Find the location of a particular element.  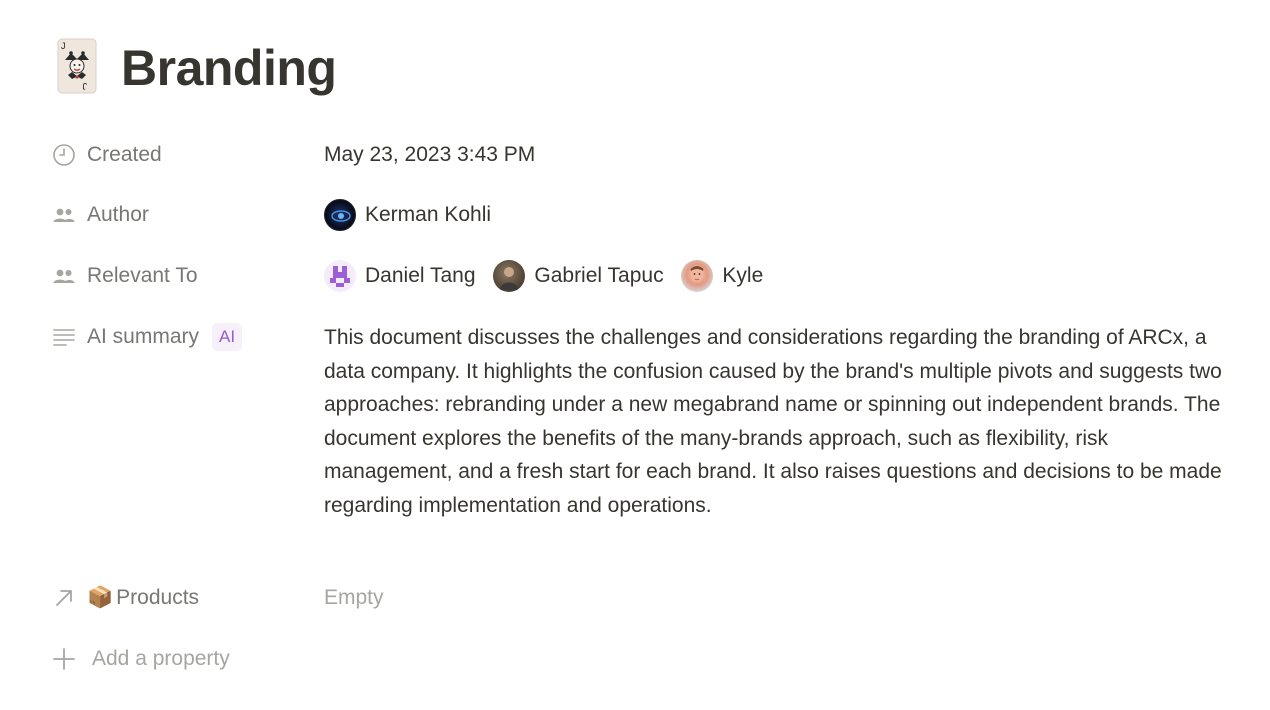

joker-card-icon: J J is located at coordinates (77, 66).